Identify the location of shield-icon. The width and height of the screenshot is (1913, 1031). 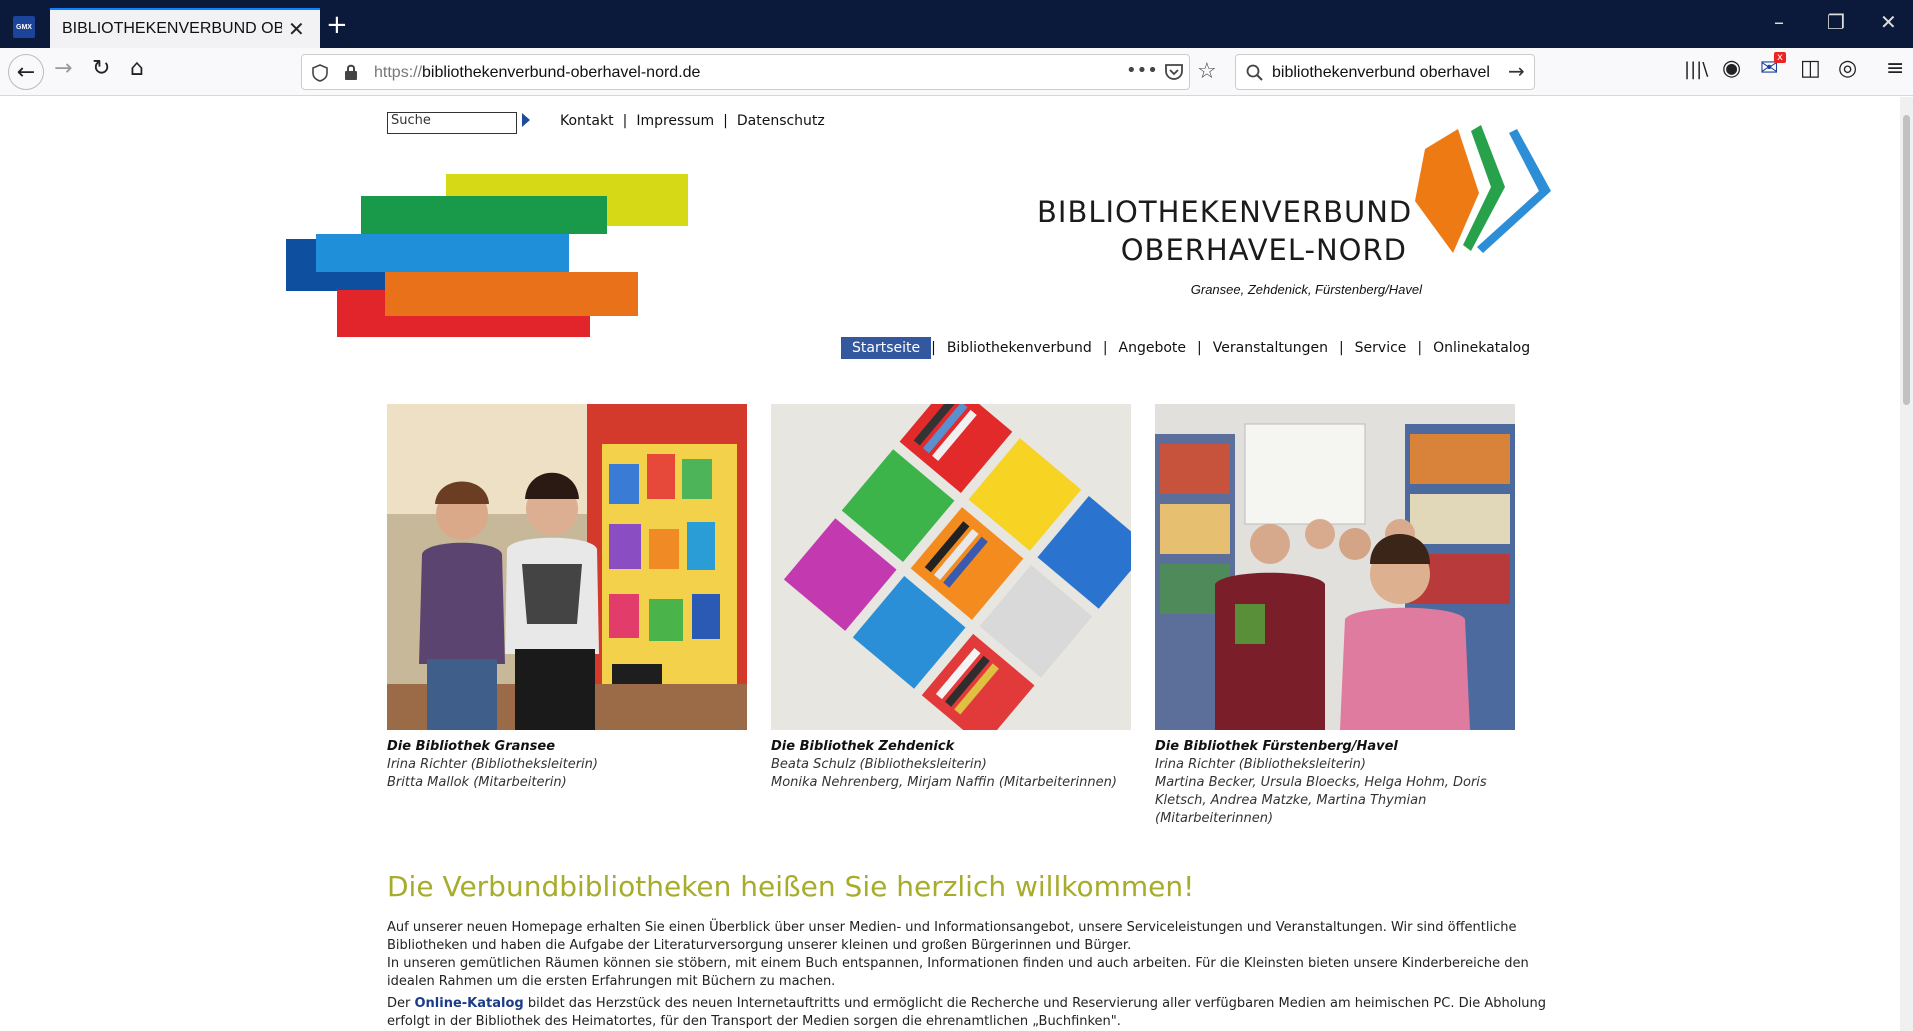
(320, 73).